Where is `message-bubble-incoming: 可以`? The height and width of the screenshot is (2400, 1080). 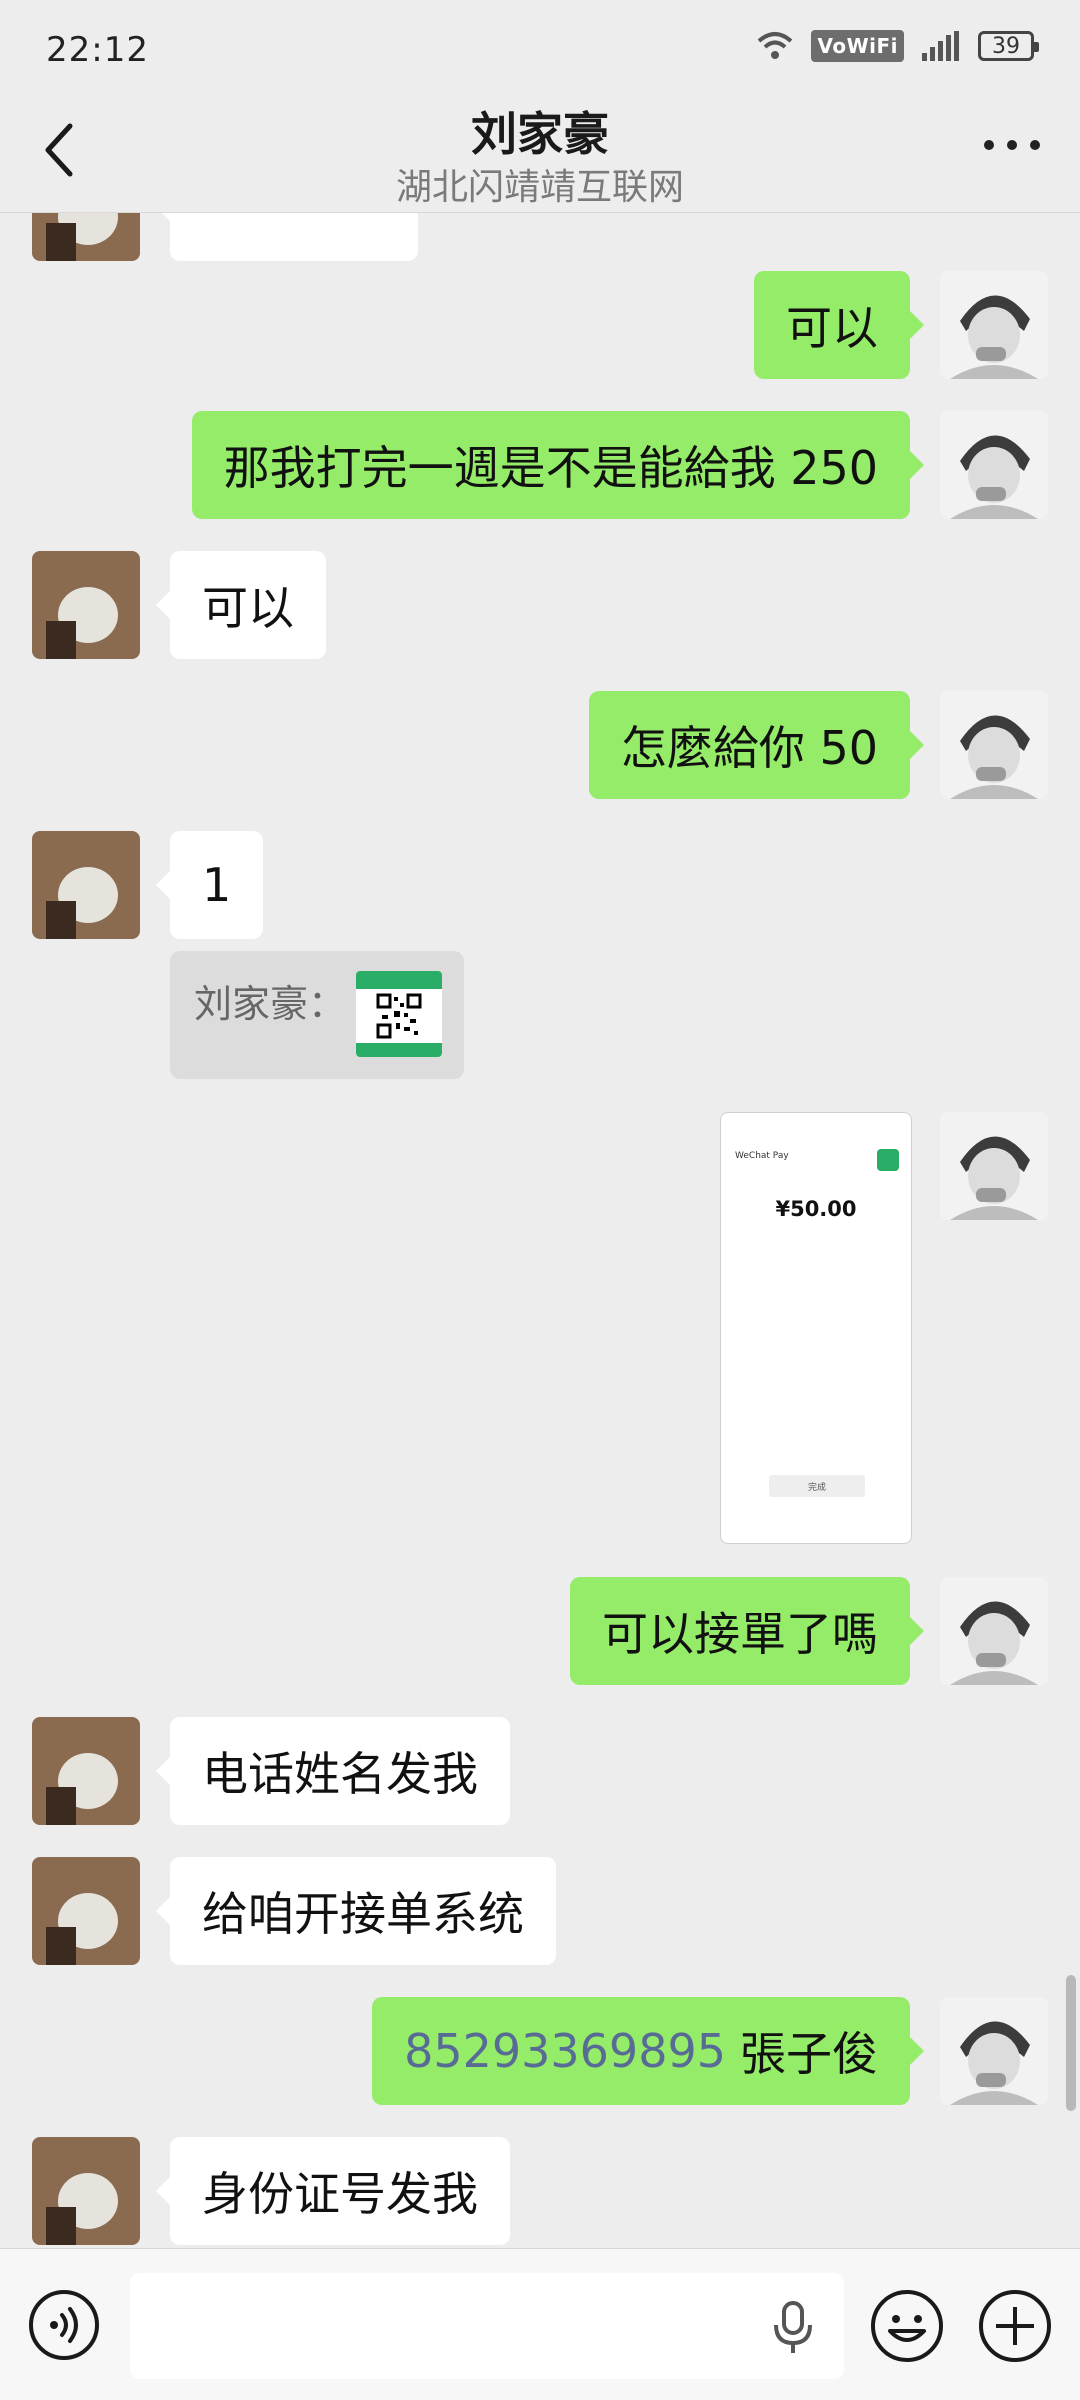
message-bubble-incoming: 可以 is located at coordinates (241, 605).